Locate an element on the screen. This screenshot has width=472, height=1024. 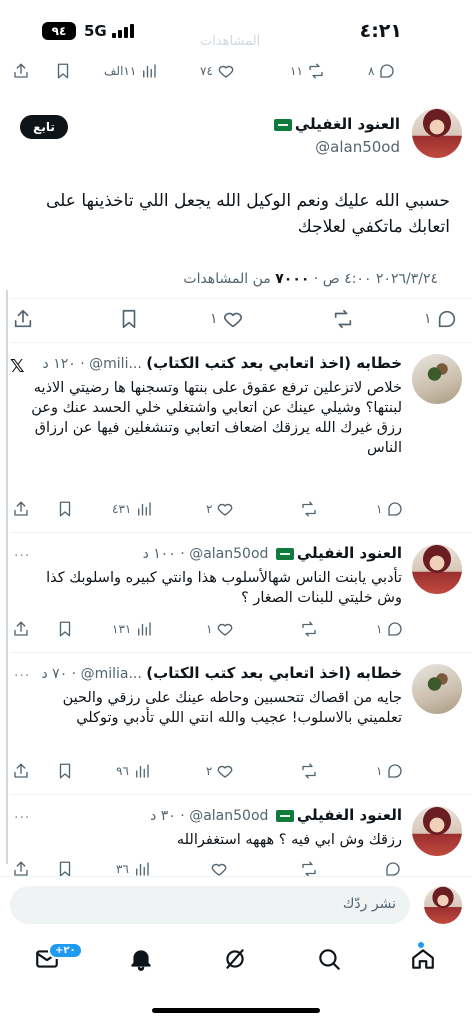
reply-header: العنود الغفيلي @alan50od · ١٠٠ د is located at coordinates (272, 553).